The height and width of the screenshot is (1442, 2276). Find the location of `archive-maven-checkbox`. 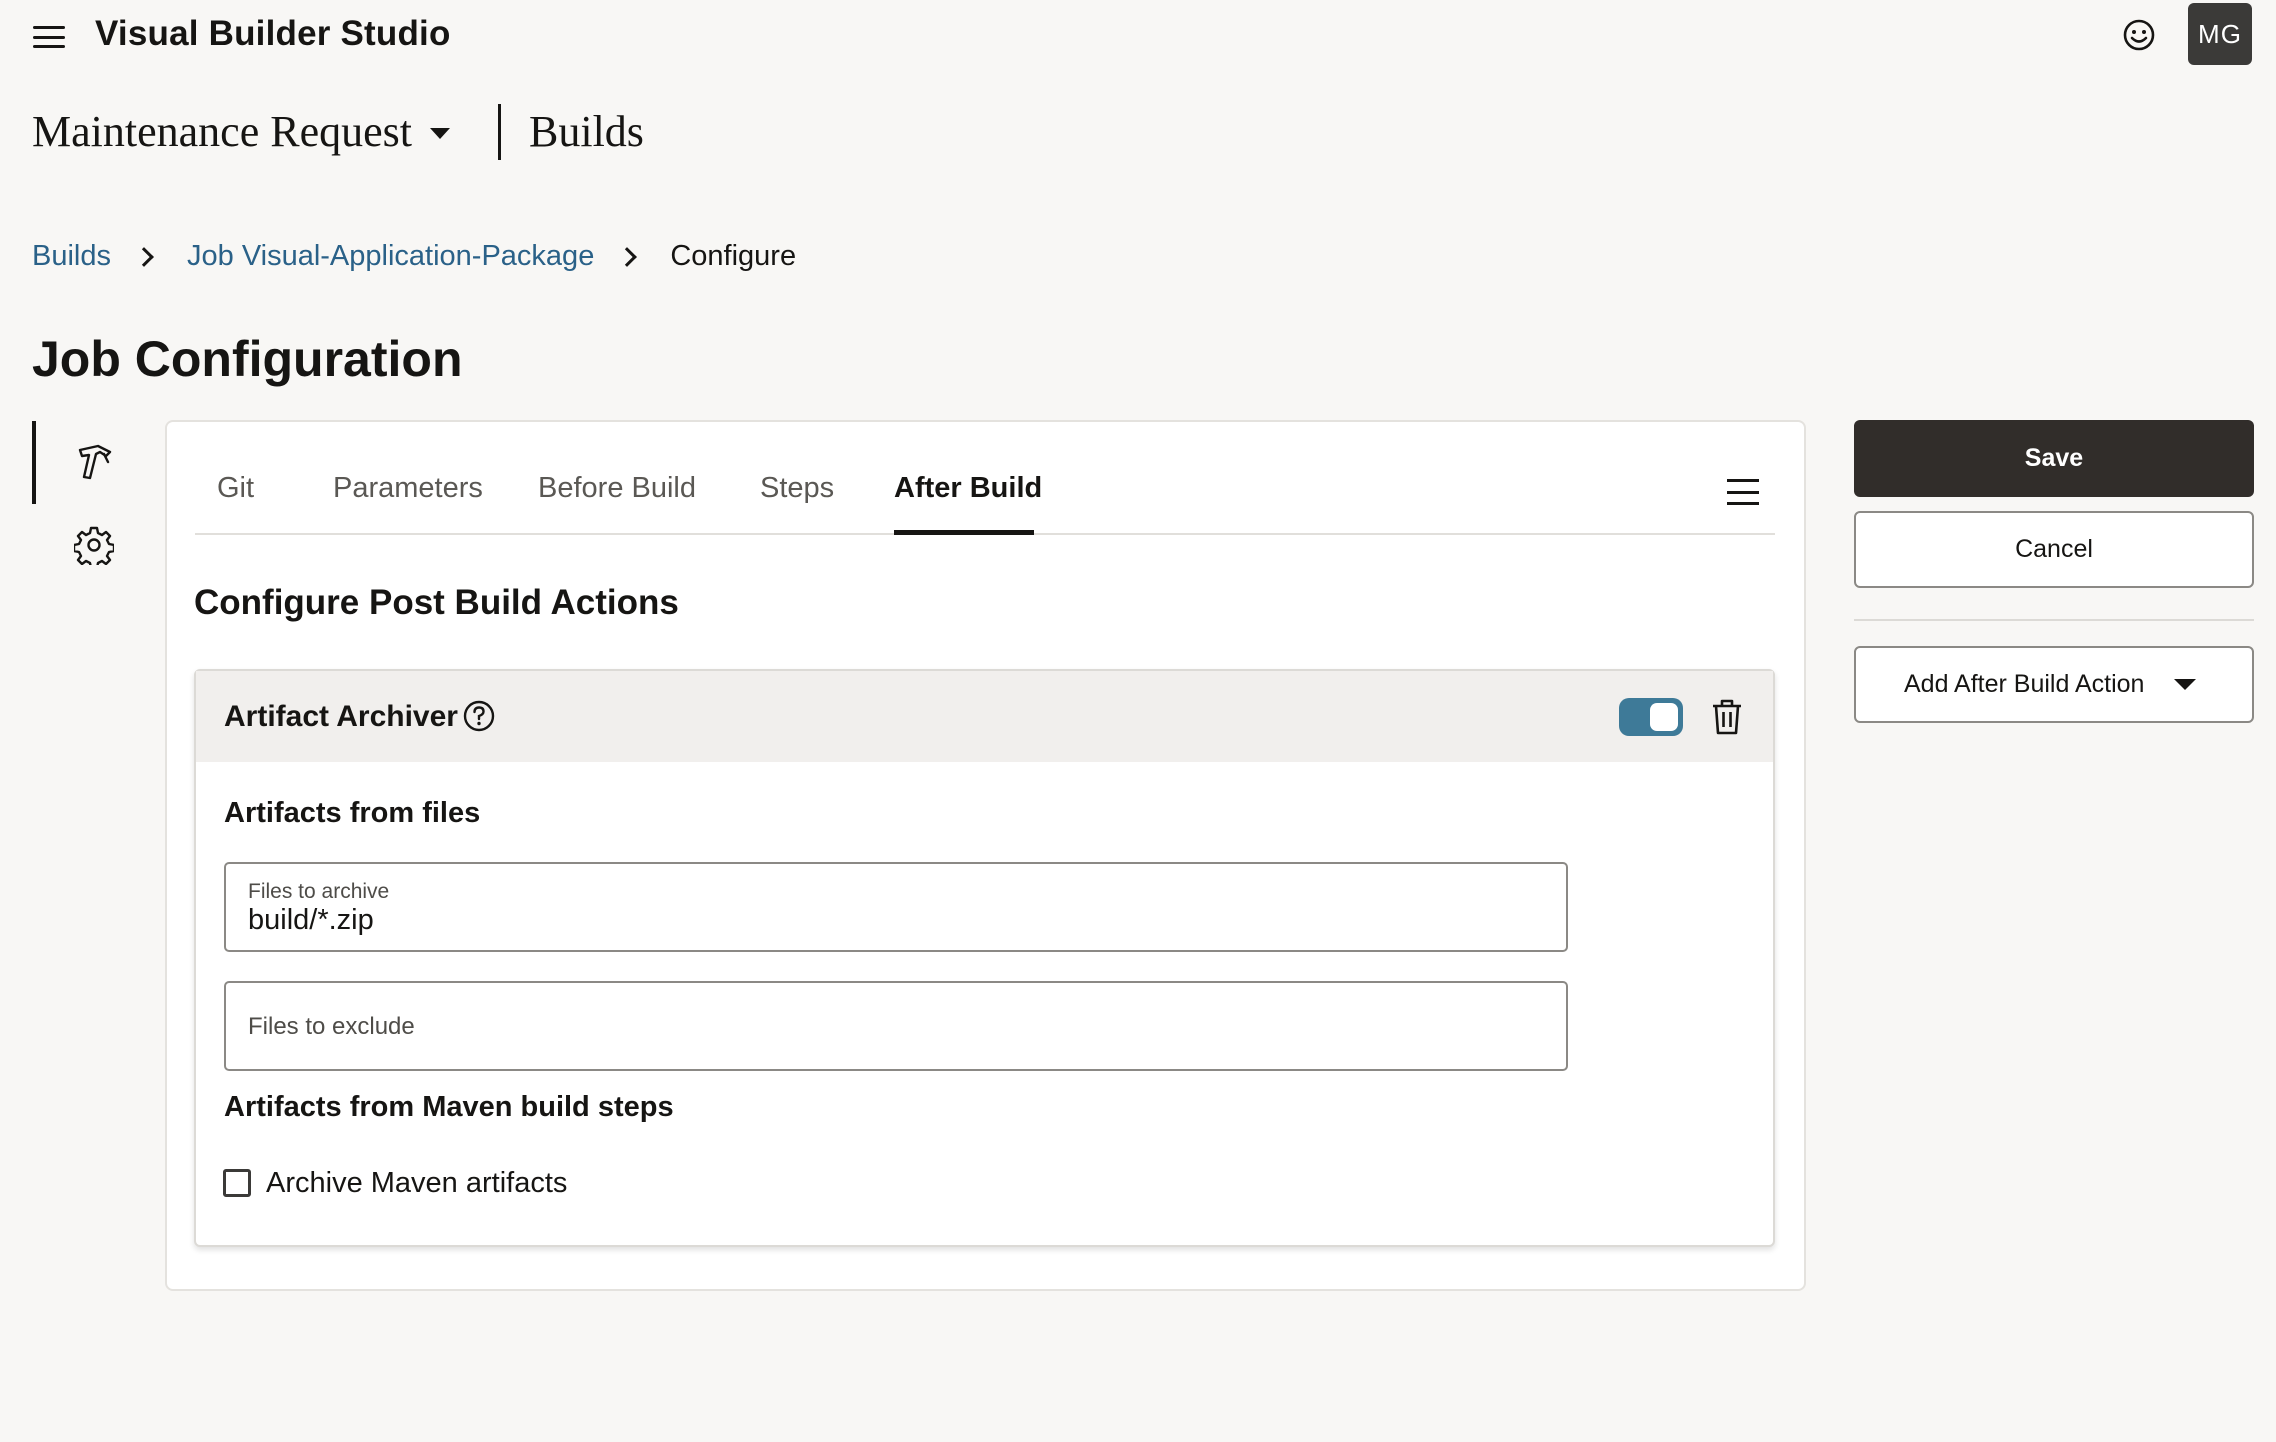

archive-maven-checkbox is located at coordinates (237, 1183).